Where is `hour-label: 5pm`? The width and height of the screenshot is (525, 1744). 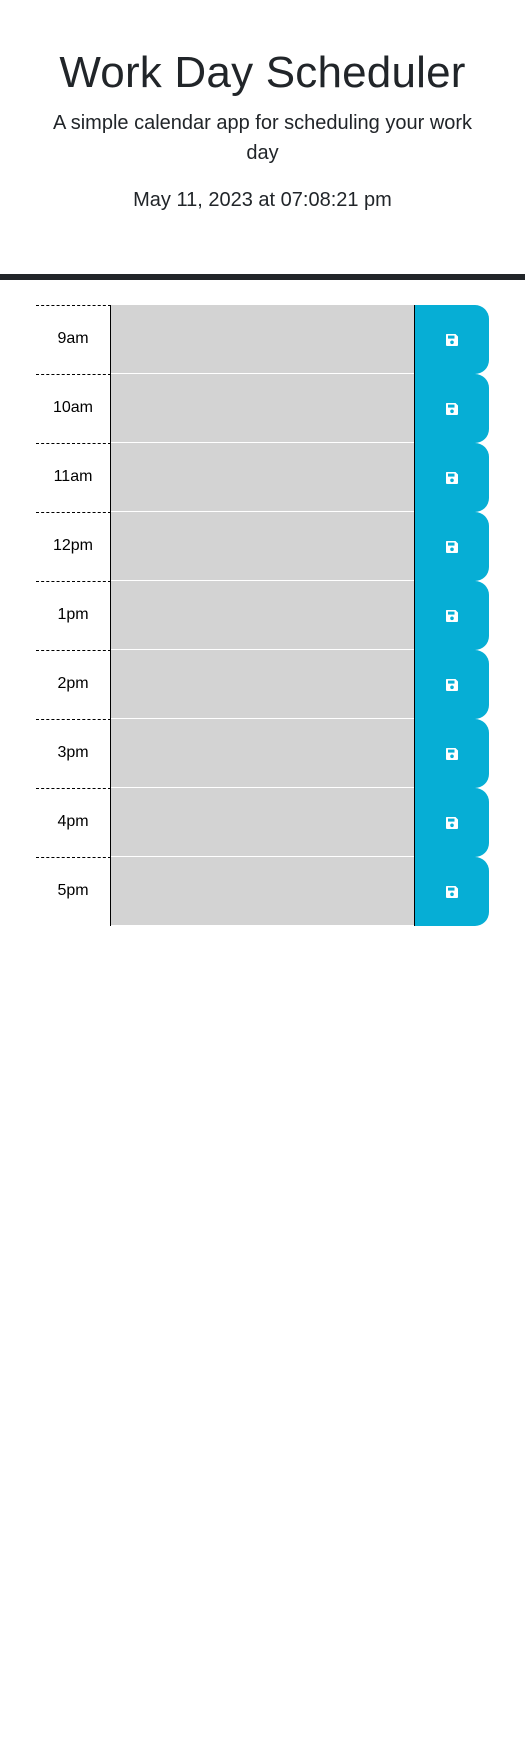 hour-label: 5pm is located at coordinates (73, 891).